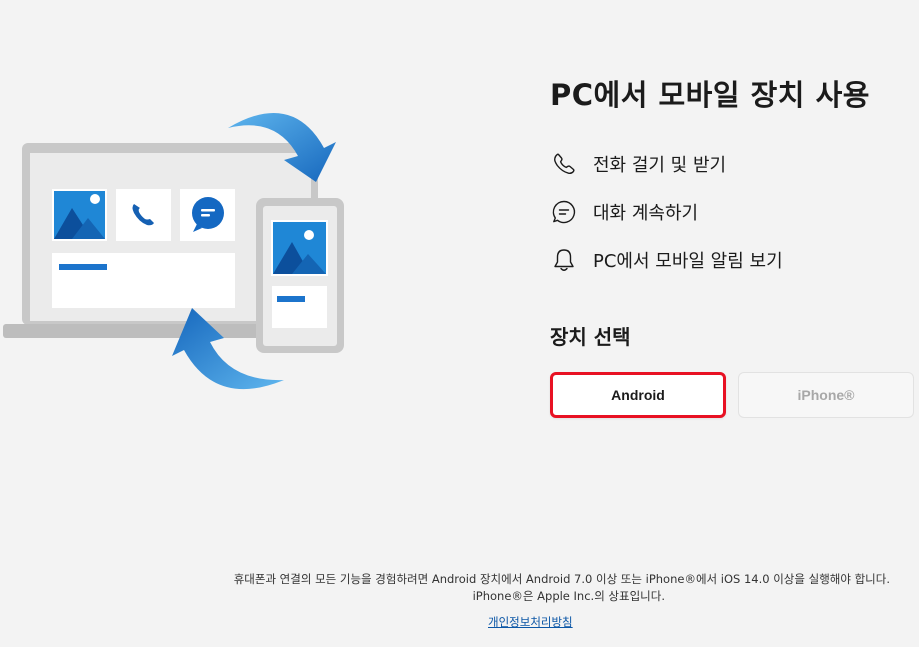 The height and width of the screenshot is (647, 919). Describe the element at coordinates (646, 213) in the screenshot. I see `feature-label: 대화 계속하기` at that location.